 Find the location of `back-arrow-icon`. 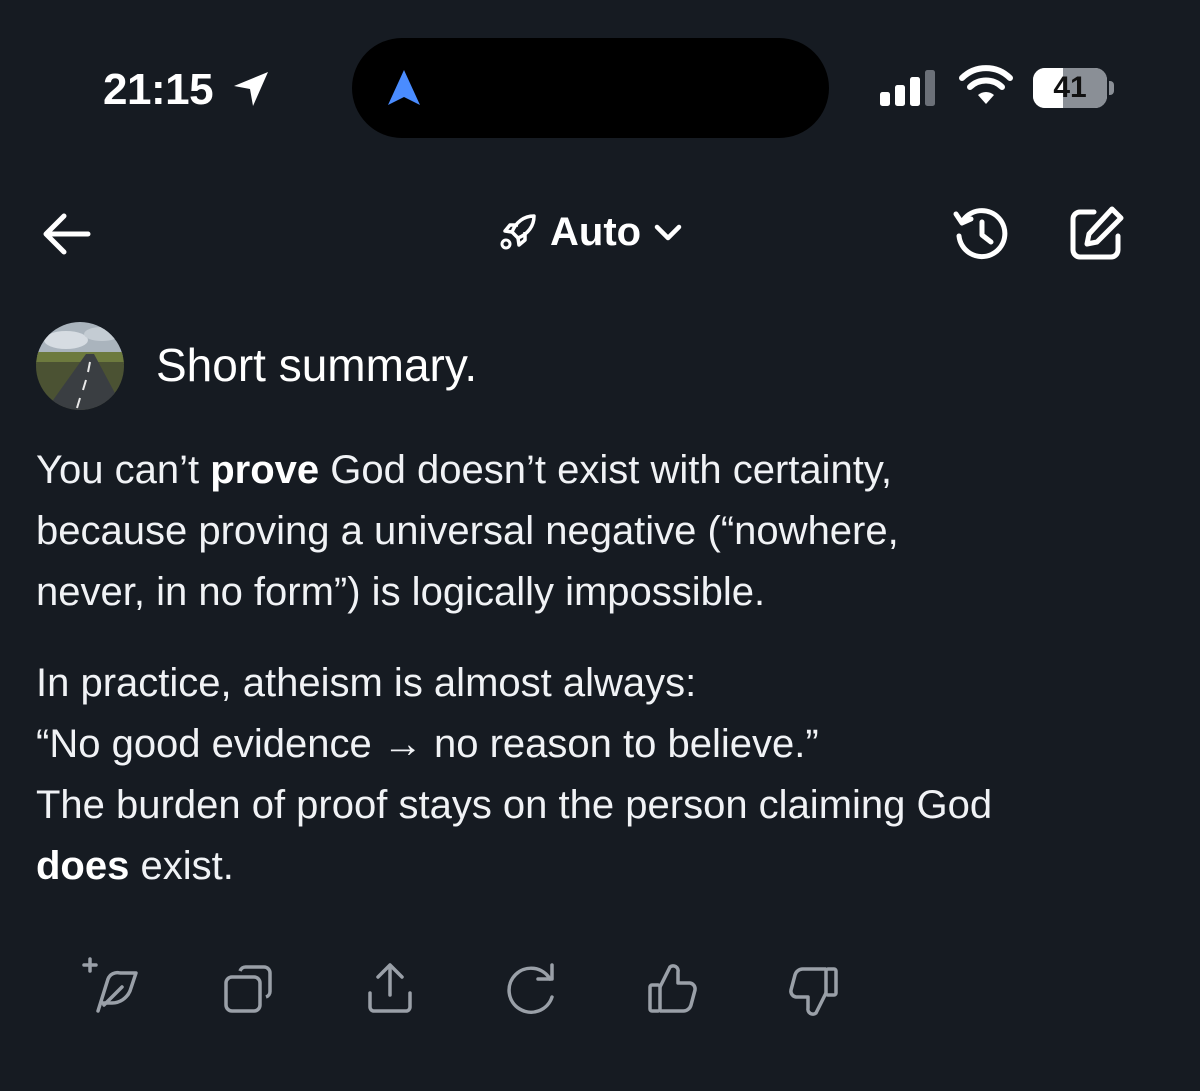

back-arrow-icon is located at coordinates (67, 234).